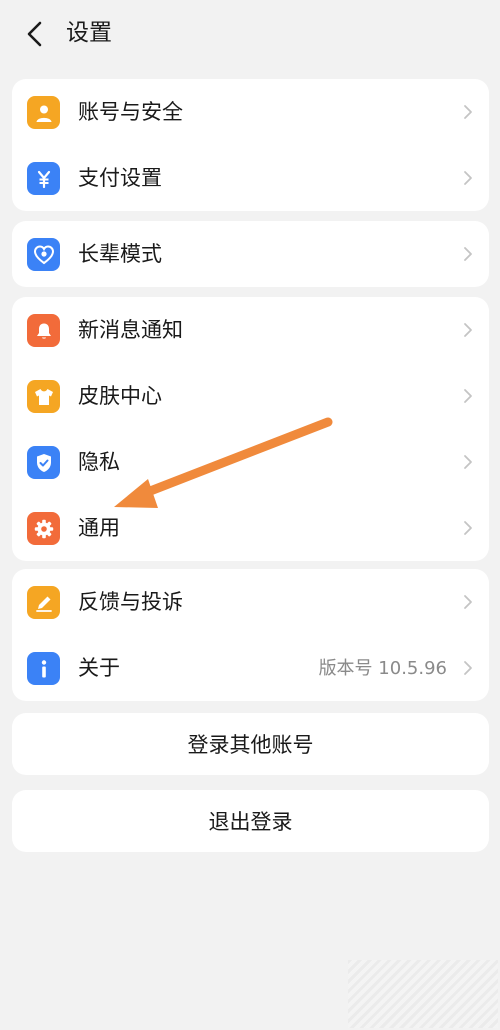  Describe the element at coordinates (250, 528) in the screenshot. I see `settings-item-general: 通用` at that location.